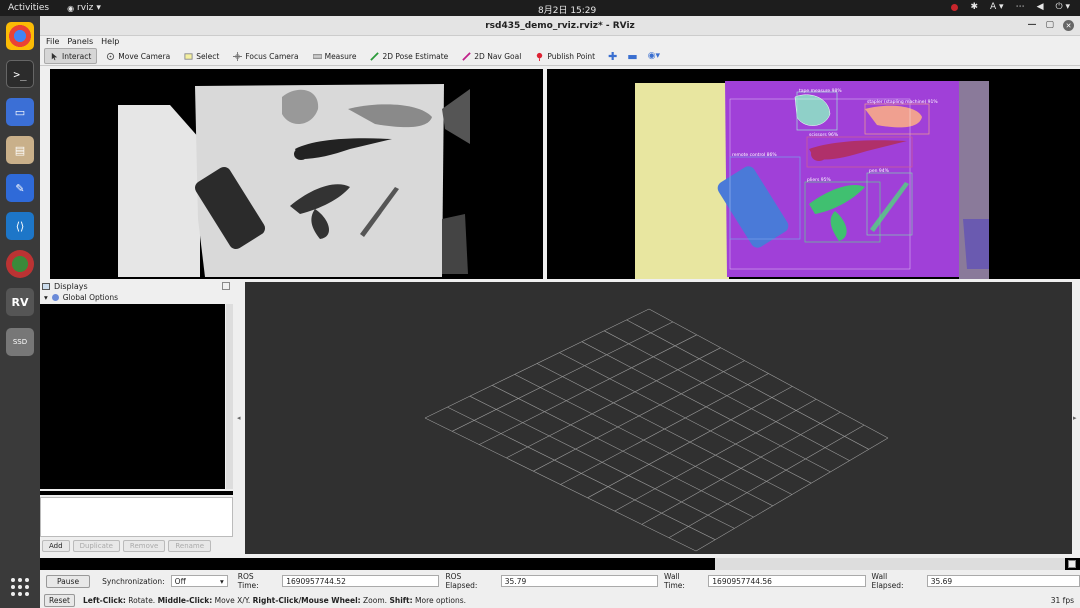 This screenshot has height=608, width=1080. What do you see at coordinates (1003, 581) in the screenshot?
I see `wall-elapsed-field: 35.69` at bounding box center [1003, 581].